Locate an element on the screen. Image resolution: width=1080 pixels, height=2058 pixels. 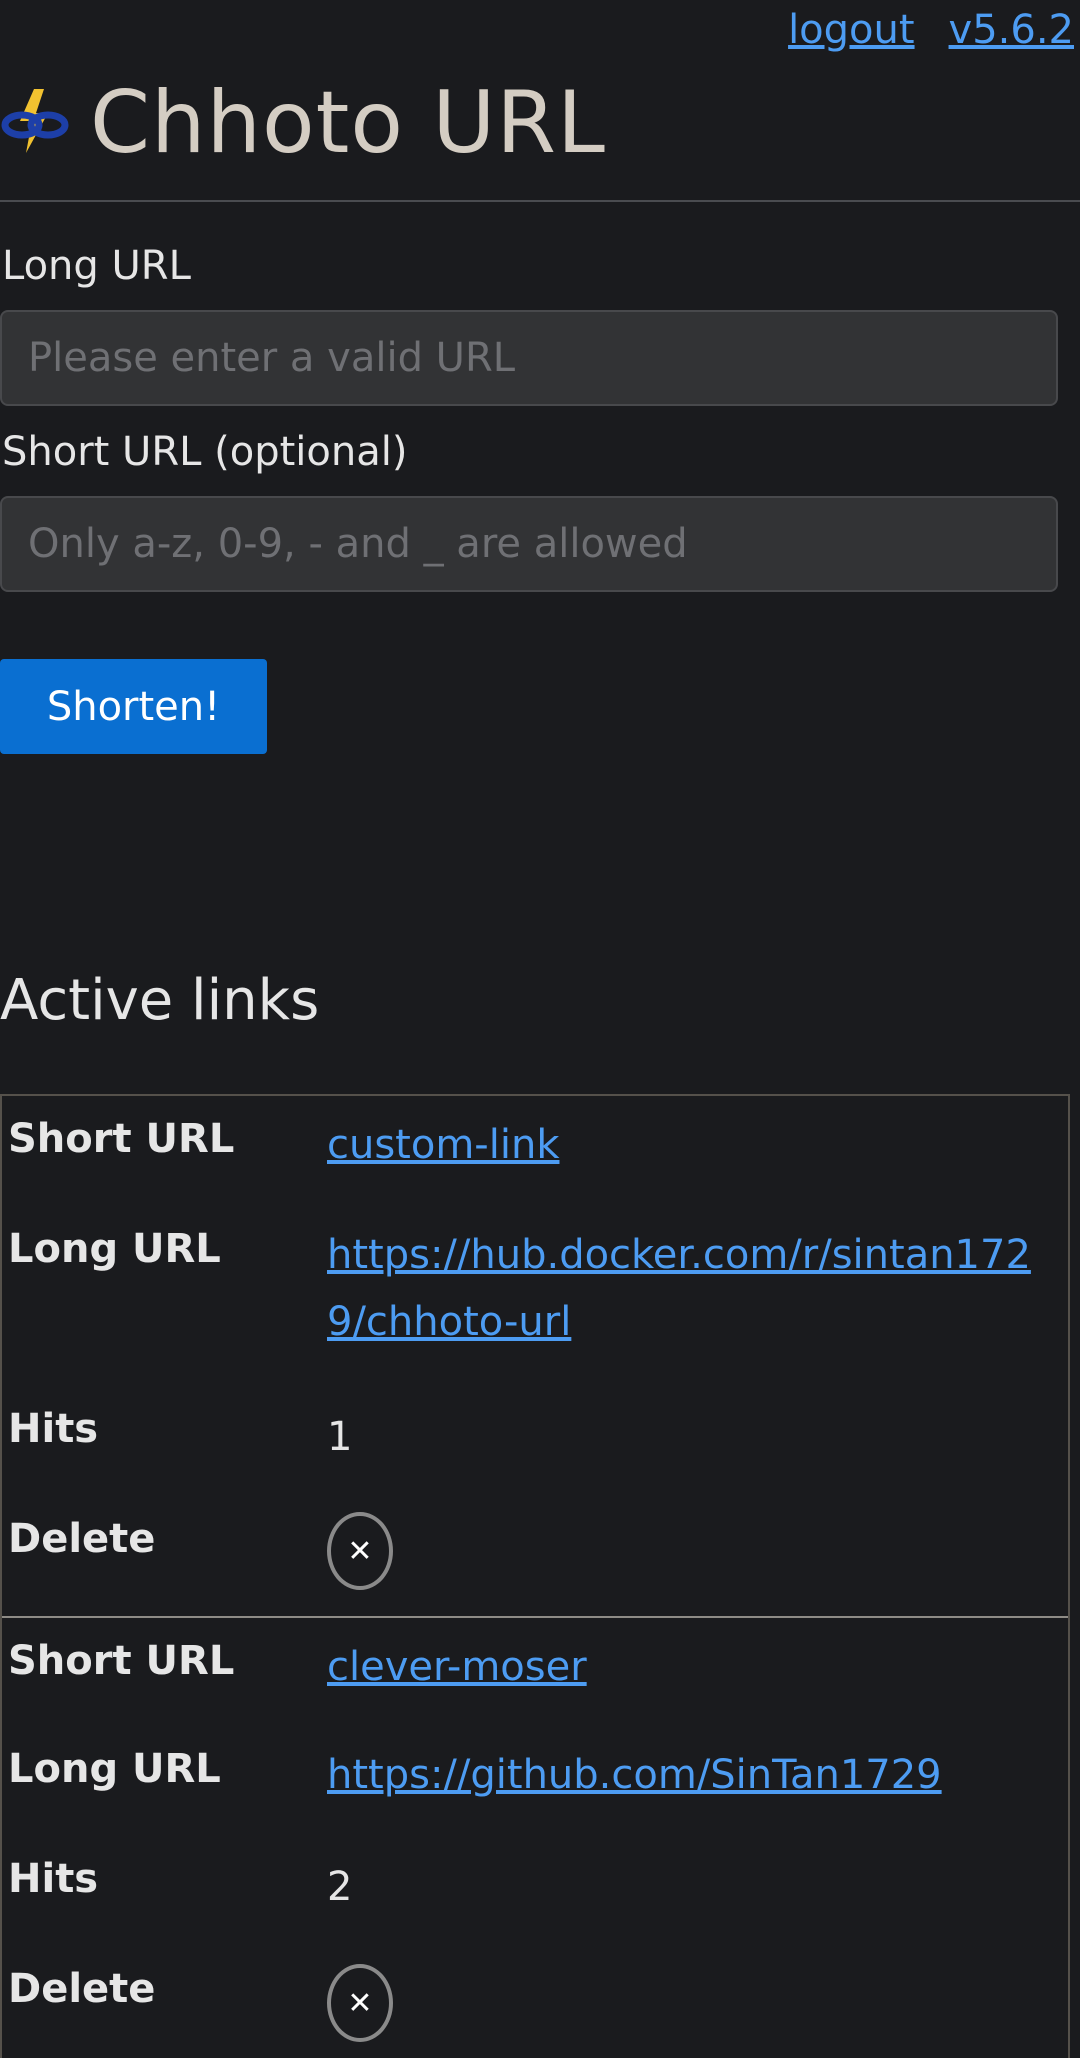
chain-link-lightning-icon is located at coordinates (35, 121).